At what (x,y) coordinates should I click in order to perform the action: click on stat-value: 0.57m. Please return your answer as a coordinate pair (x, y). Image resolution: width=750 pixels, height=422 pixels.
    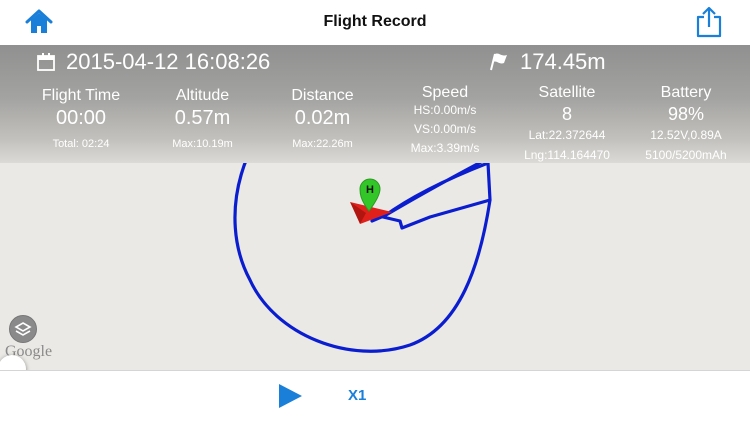
    Looking at the image, I should click on (202, 118).